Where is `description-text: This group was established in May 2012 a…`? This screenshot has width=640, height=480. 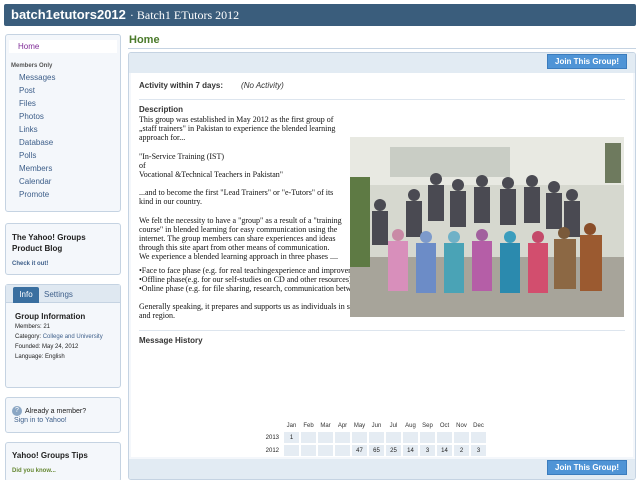
description-text: This group was established in May 2012 a… is located at coordinates (240, 188).